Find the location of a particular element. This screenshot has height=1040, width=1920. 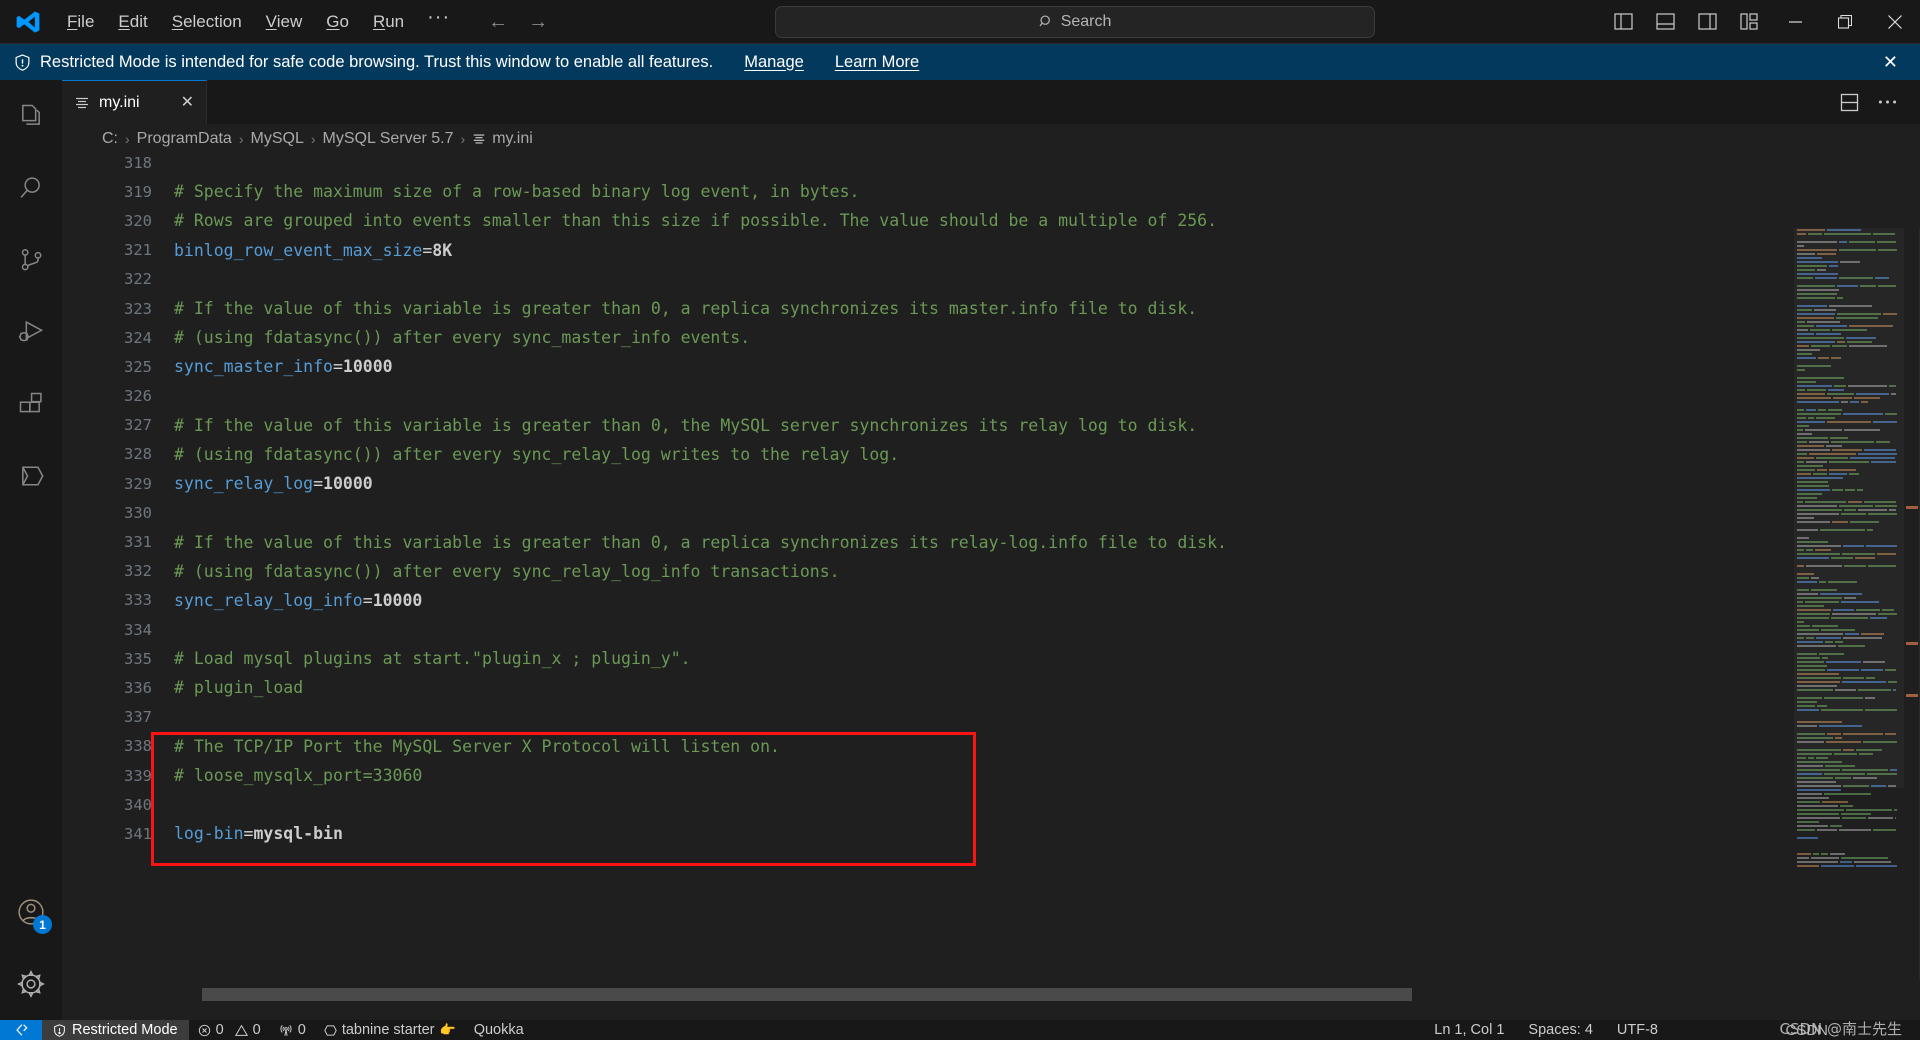

line-content: sync_master_info=10000 is located at coordinates (283, 367).